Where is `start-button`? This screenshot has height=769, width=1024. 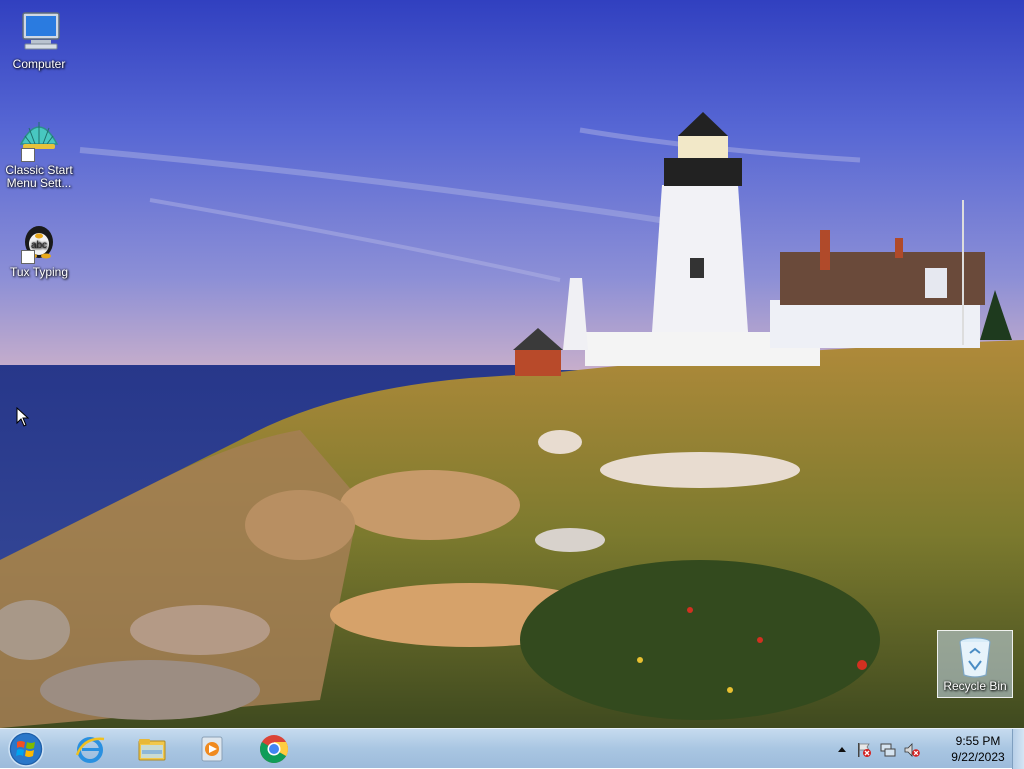
start-button is located at coordinates (26, 749).